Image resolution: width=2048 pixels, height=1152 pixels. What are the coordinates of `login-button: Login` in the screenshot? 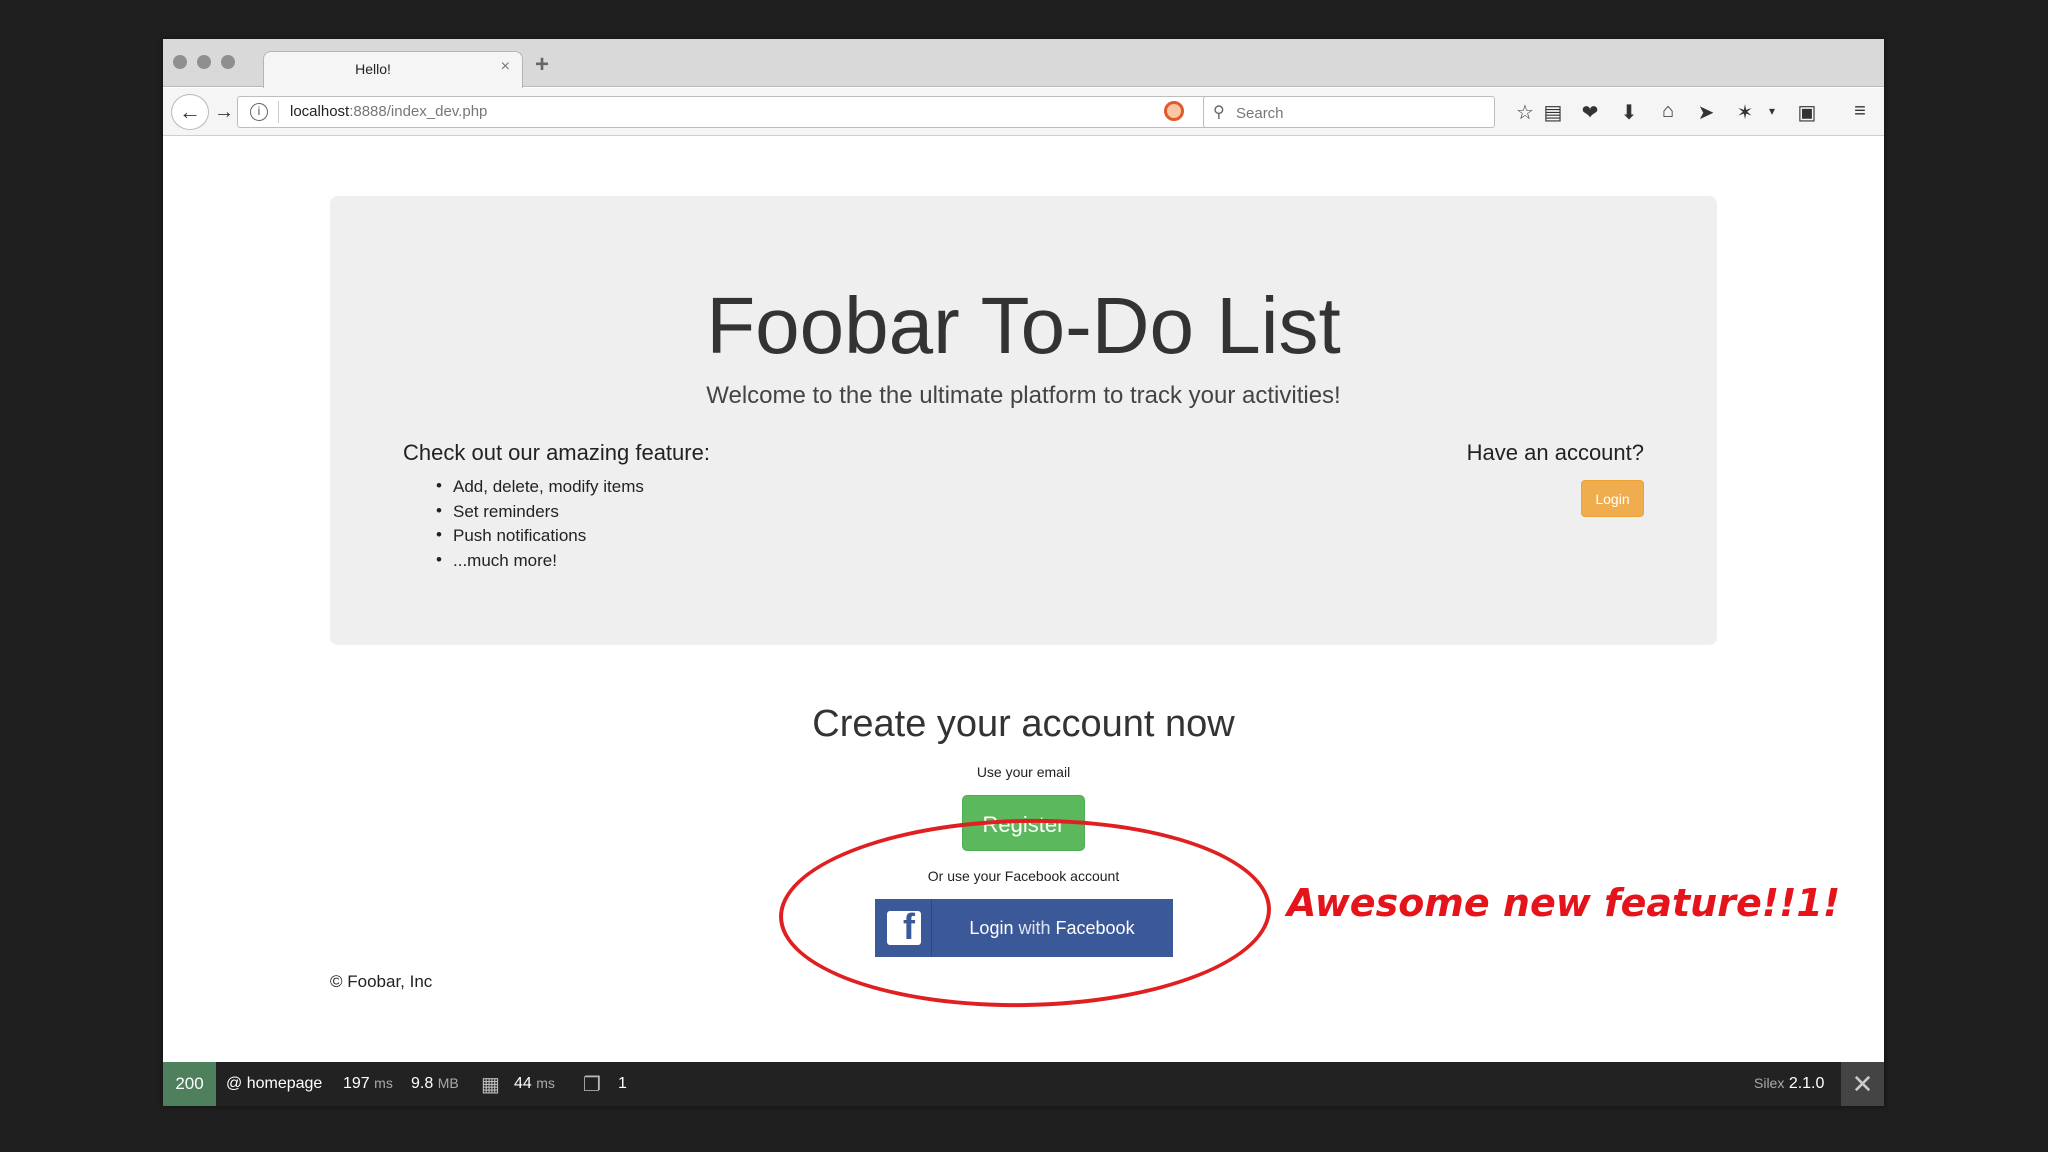 It's located at (1612, 498).